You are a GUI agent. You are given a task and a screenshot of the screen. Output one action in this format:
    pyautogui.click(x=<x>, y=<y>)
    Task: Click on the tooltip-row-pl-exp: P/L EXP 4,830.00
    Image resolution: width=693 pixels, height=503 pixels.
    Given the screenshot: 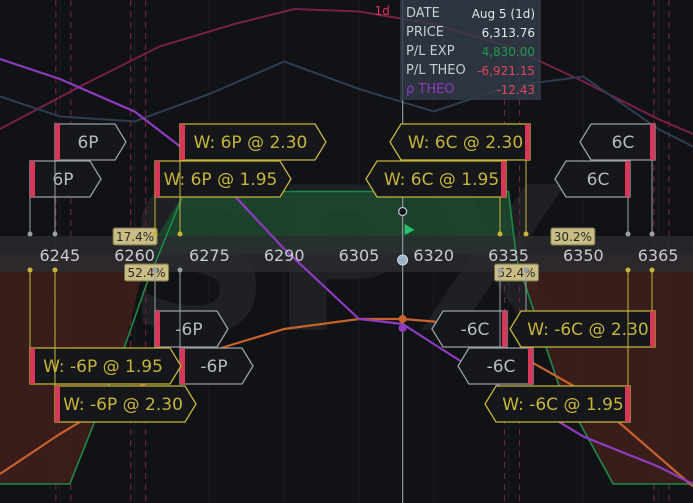 What is the action you would take?
    pyautogui.click(x=470, y=53)
    